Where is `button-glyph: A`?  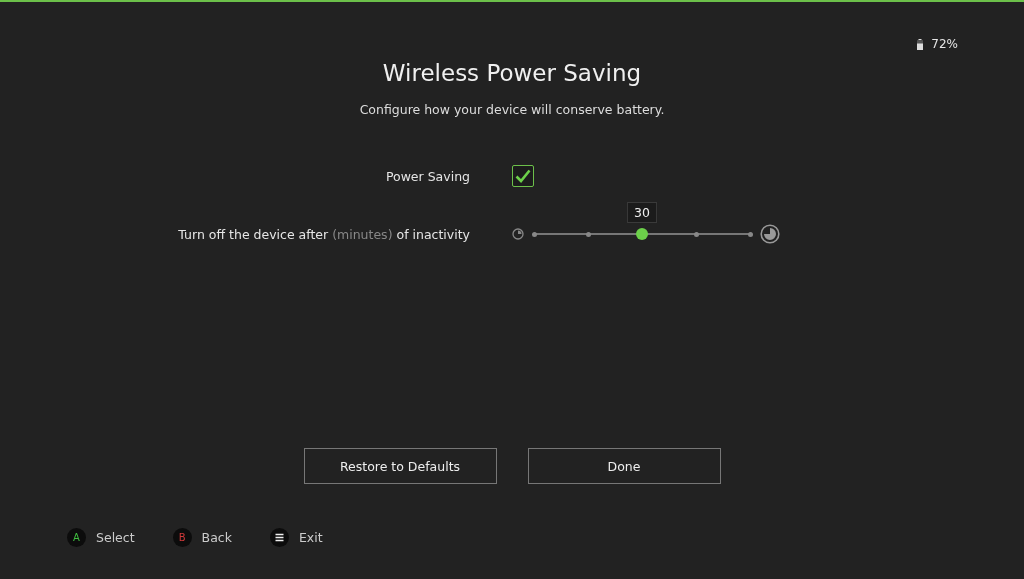
button-glyph: A is located at coordinates (76, 537).